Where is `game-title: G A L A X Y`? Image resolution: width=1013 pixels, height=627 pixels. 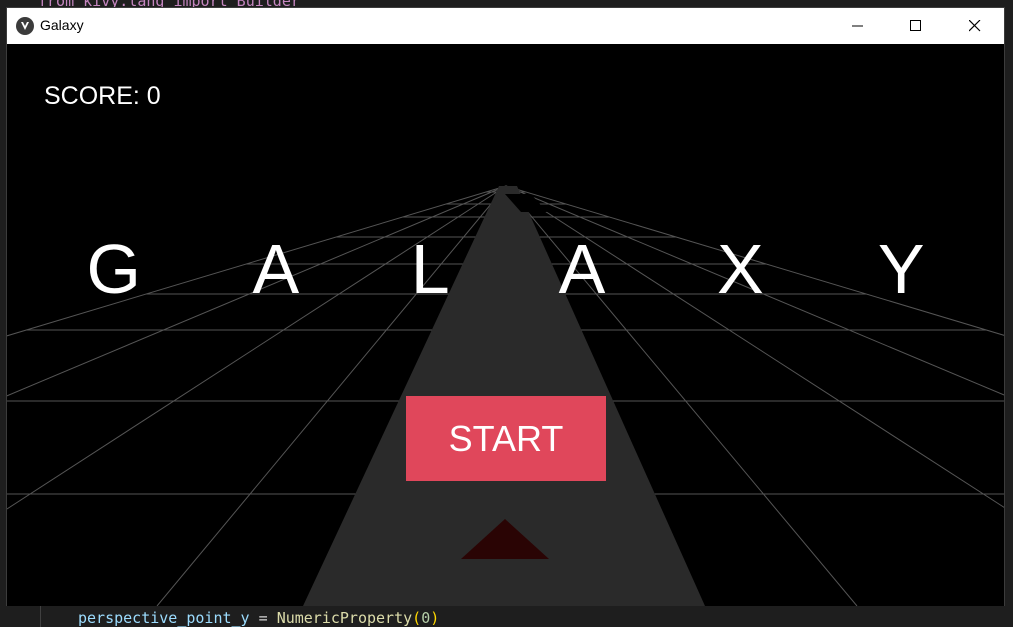 game-title: G A L A X Y is located at coordinates (529, 269).